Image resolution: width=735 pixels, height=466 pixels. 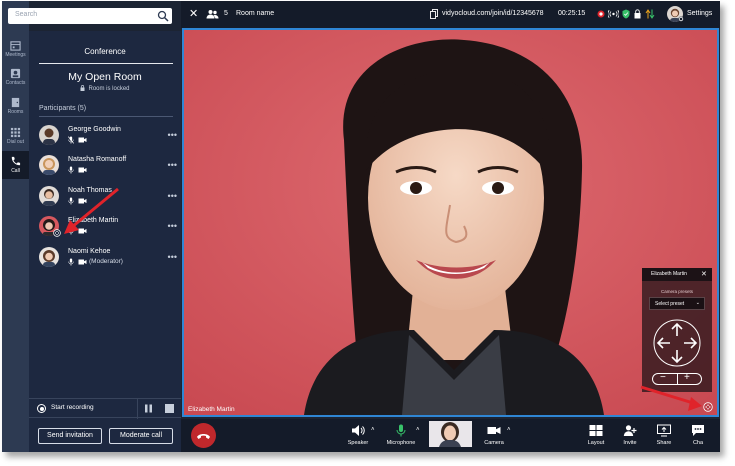 I want to click on close-button: ✕, so click(x=193, y=13).